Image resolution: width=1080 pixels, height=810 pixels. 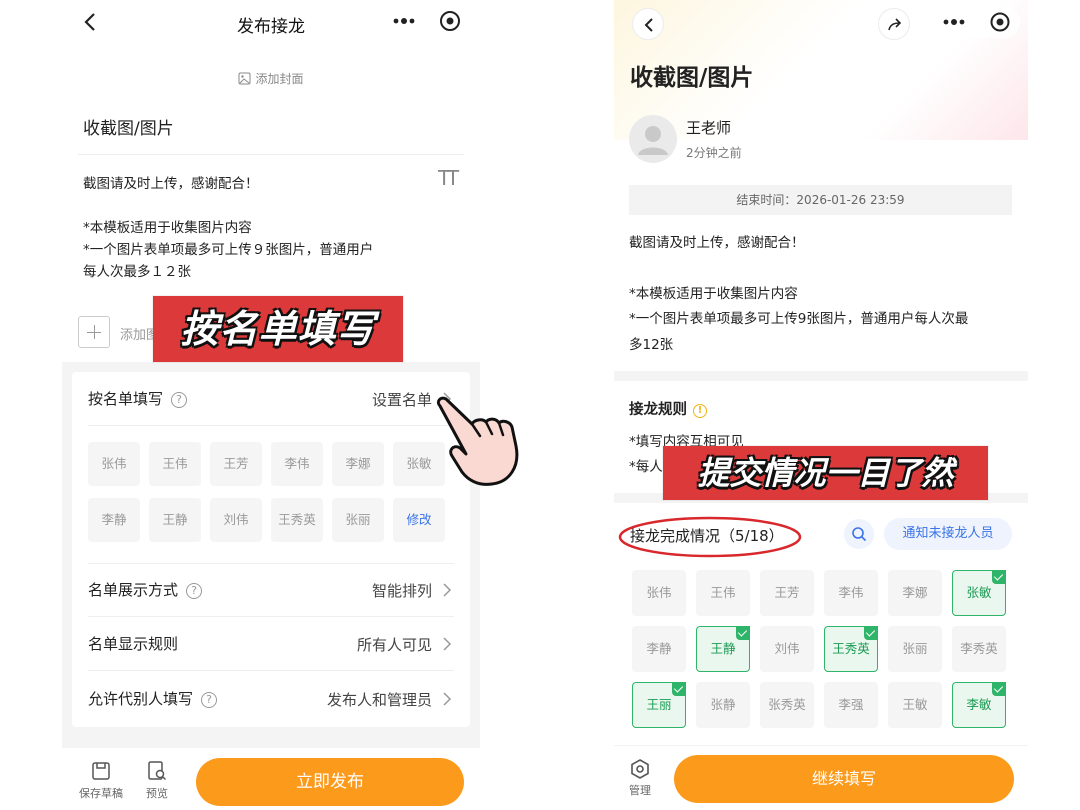 I want to click on back-button, so click(x=648, y=24).